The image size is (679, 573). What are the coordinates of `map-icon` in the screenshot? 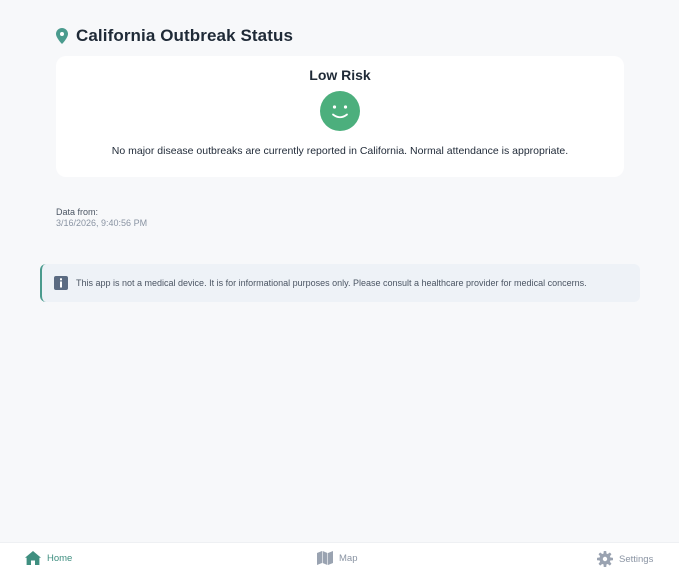 It's located at (325, 558).